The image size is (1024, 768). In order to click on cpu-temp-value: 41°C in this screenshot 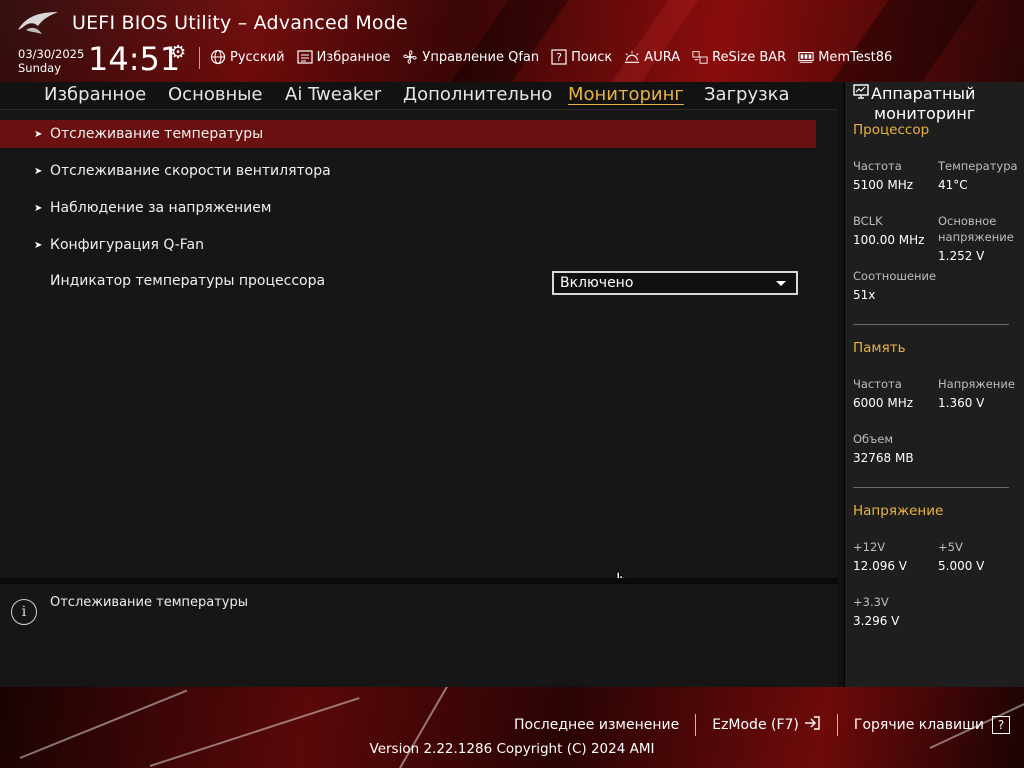, I will do `click(953, 185)`.